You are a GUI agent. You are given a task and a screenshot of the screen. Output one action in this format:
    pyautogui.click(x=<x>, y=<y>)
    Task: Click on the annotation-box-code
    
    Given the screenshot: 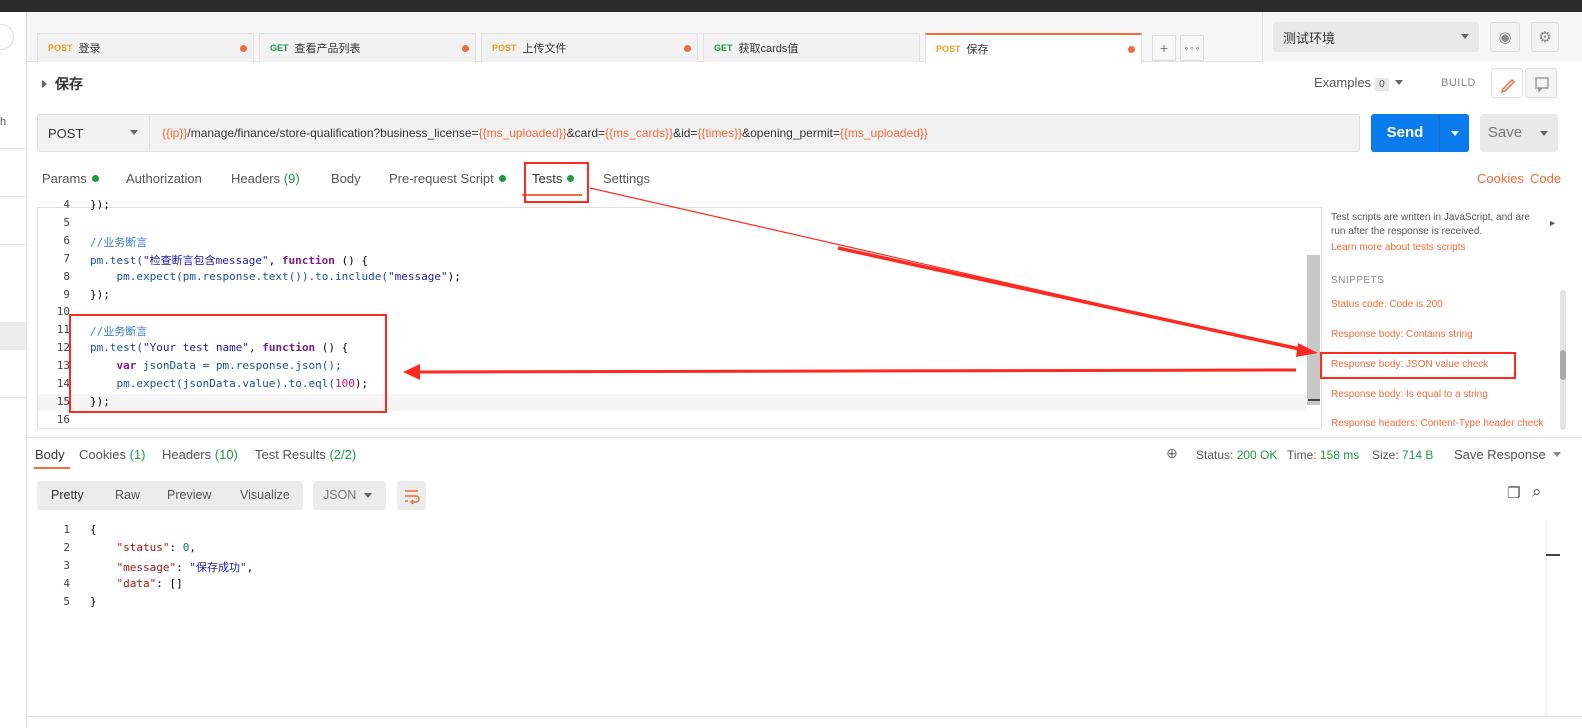 What is the action you would take?
    pyautogui.click(x=228, y=363)
    